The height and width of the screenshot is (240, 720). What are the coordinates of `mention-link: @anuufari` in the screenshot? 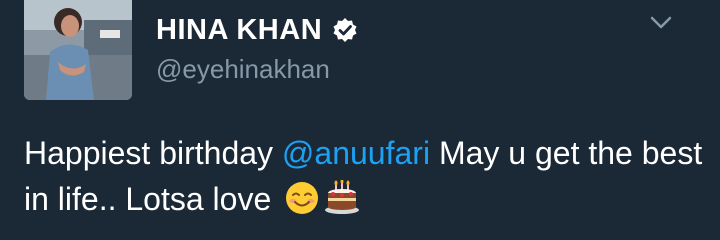 It's located at (356, 153).